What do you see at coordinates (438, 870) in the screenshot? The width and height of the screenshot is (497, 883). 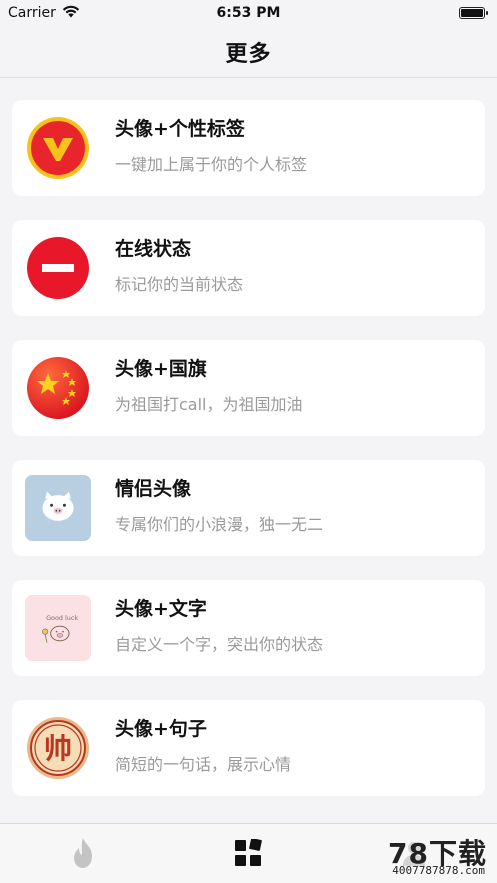 I see `watermark-url: 4007787878.com` at bounding box center [438, 870].